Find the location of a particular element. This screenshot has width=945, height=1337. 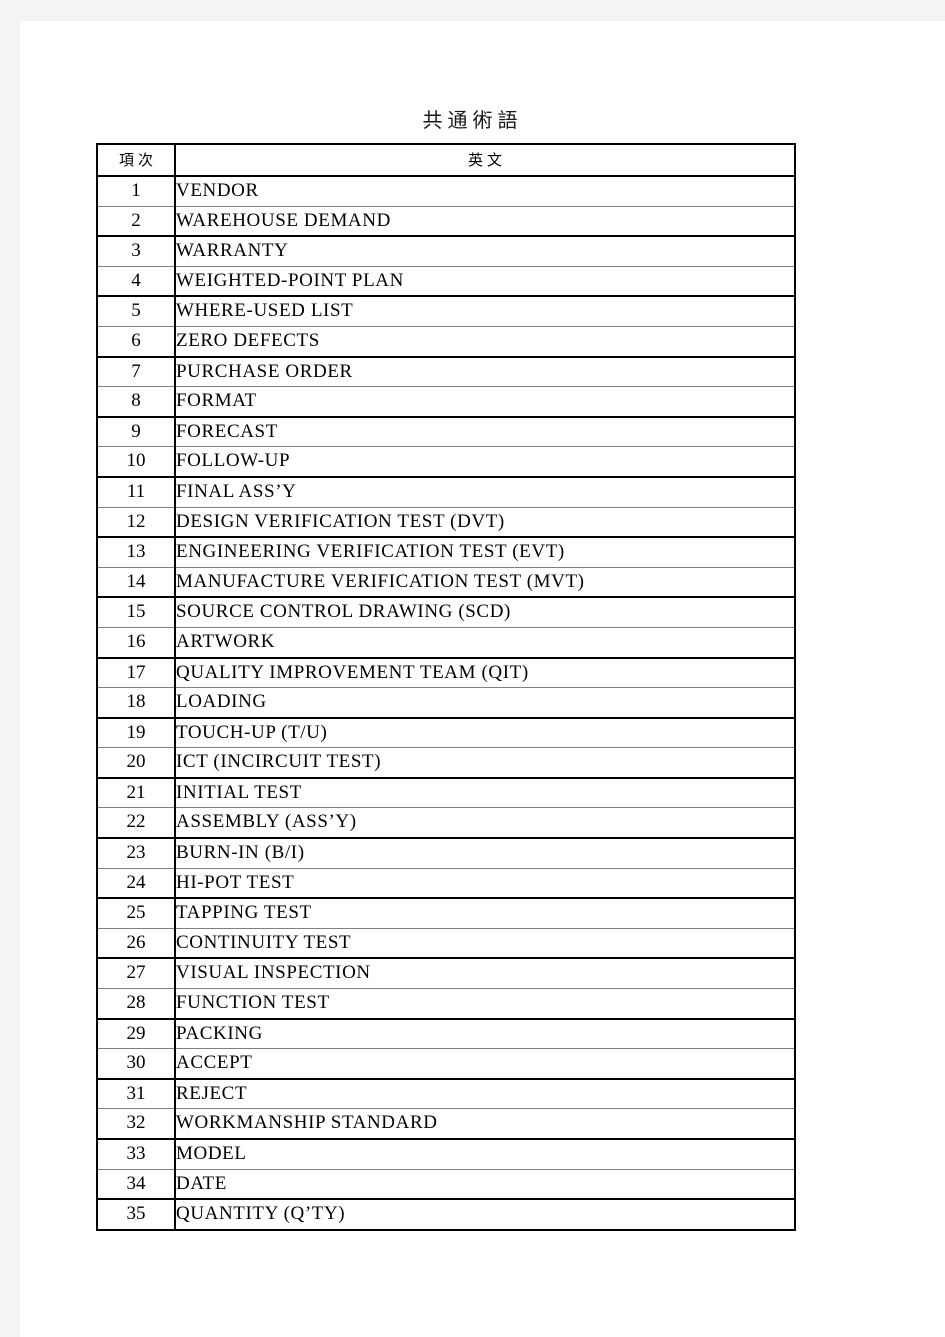

cell-item-number: 9 is located at coordinates (136, 432).